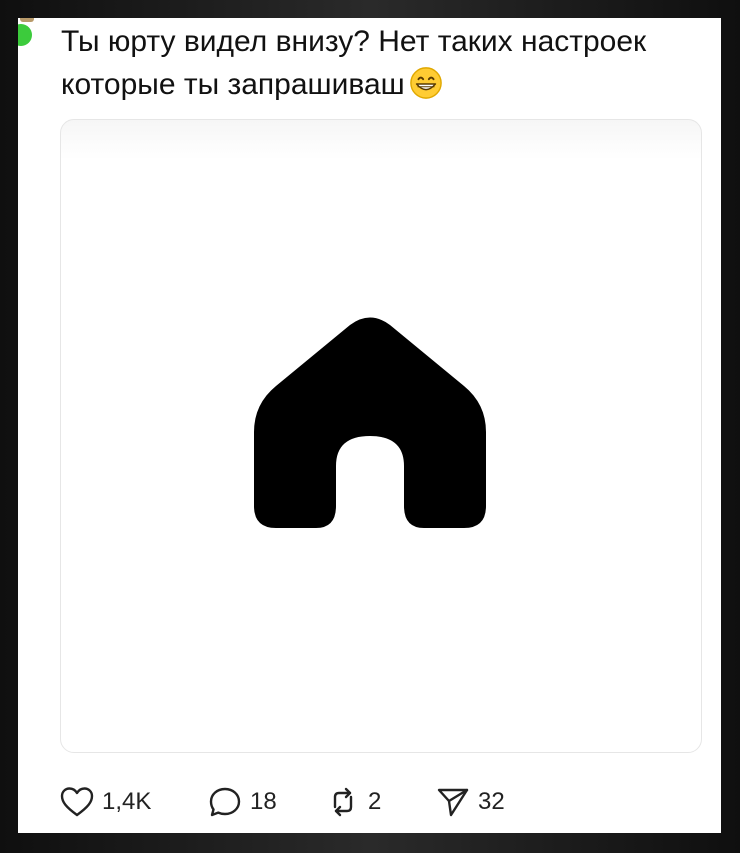 The image size is (740, 853). What do you see at coordinates (27, 20) in the screenshot?
I see `avatar-image` at bounding box center [27, 20].